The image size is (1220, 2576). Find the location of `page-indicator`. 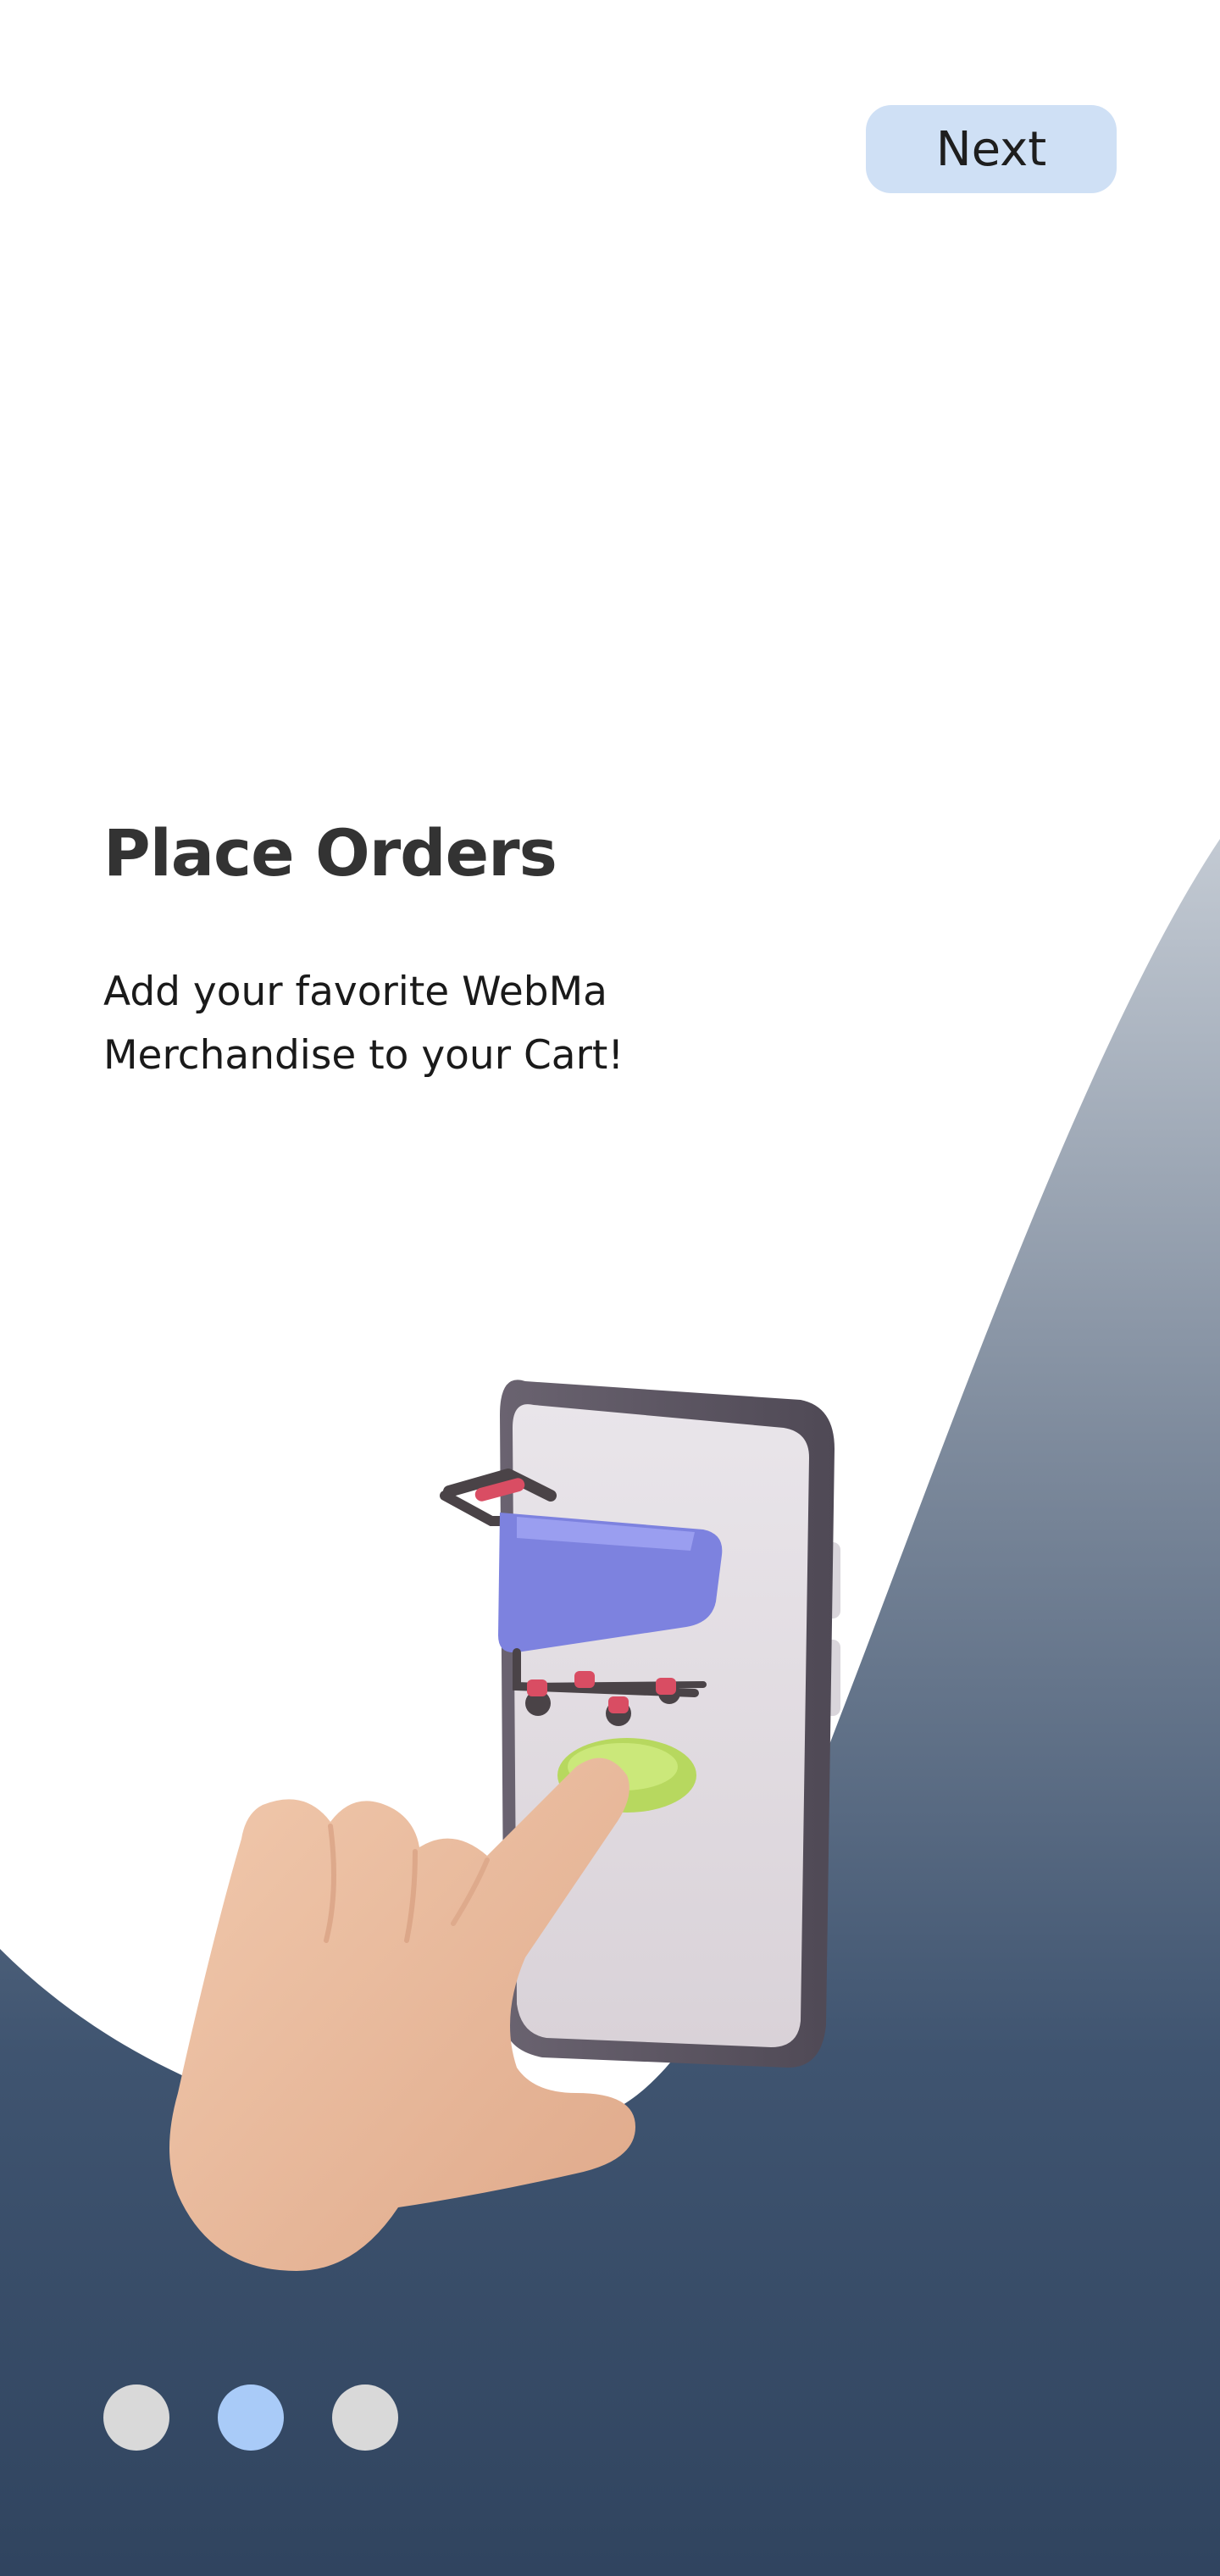

page-indicator is located at coordinates (250, 2417).